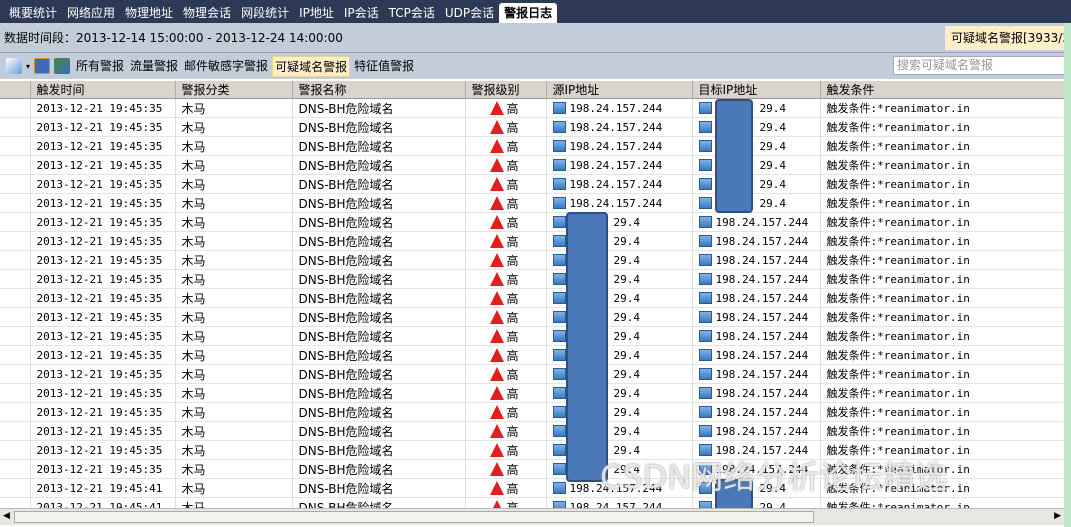 The image size is (1071, 527). I want to click on export-icon, so click(62, 66).